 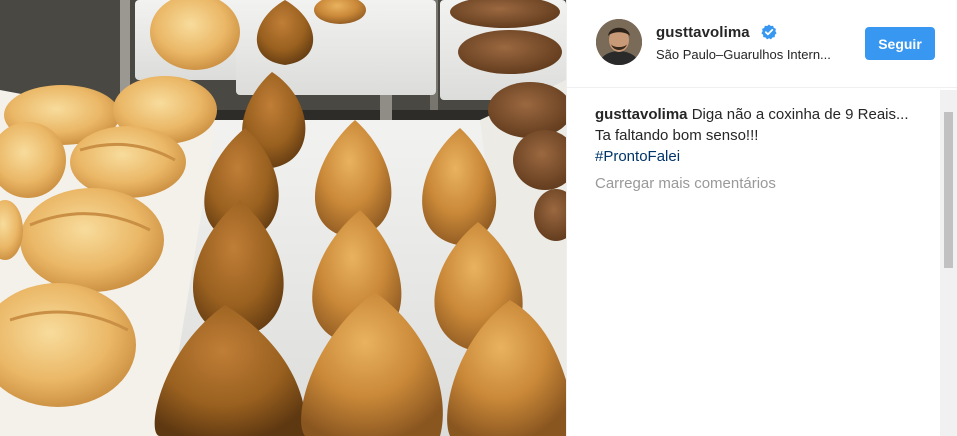 I want to click on avatar-photo-icon, so click(x=619, y=42).